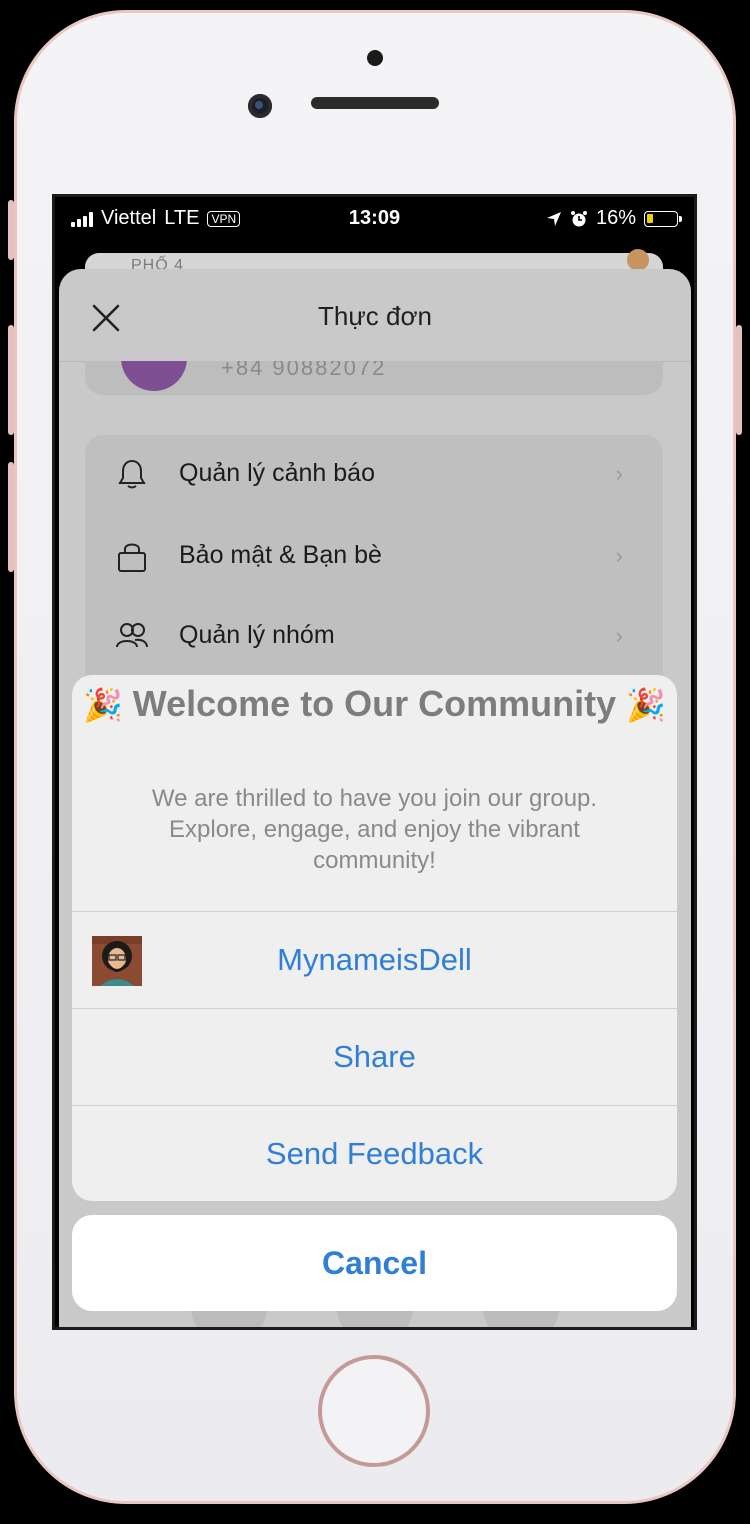 This screenshot has width=750, height=1524. What do you see at coordinates (615, 218) in the screenshot?
I see `battery-percentage: 16%` at bounding box center [615, 218].